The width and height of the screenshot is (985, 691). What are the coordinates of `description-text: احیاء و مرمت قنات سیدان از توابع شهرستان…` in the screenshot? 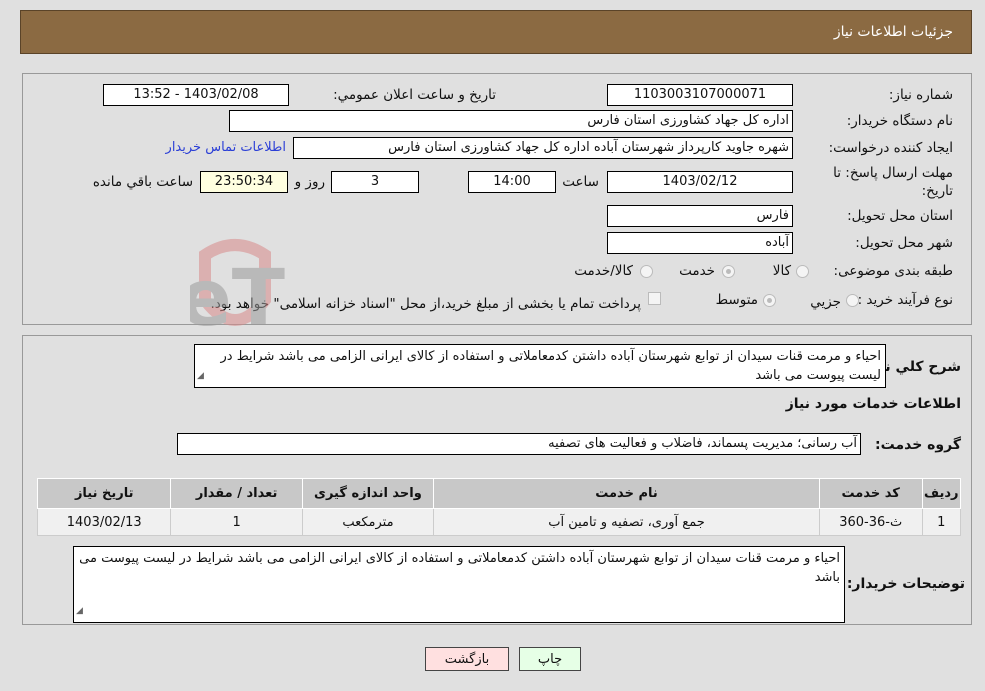 It's located at (551, 366).